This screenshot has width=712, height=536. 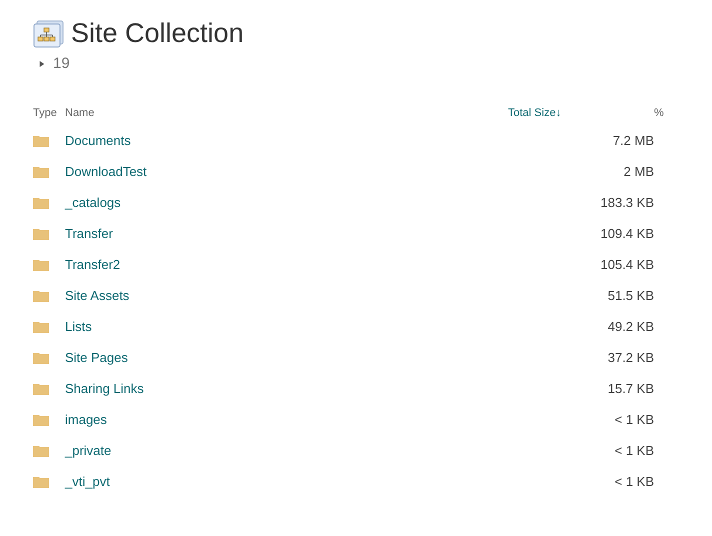 What do you see at coordinates (633, 140) in the screenshot?
I see `size-cell: 7.2 MB` at bounding box center [633, 140].